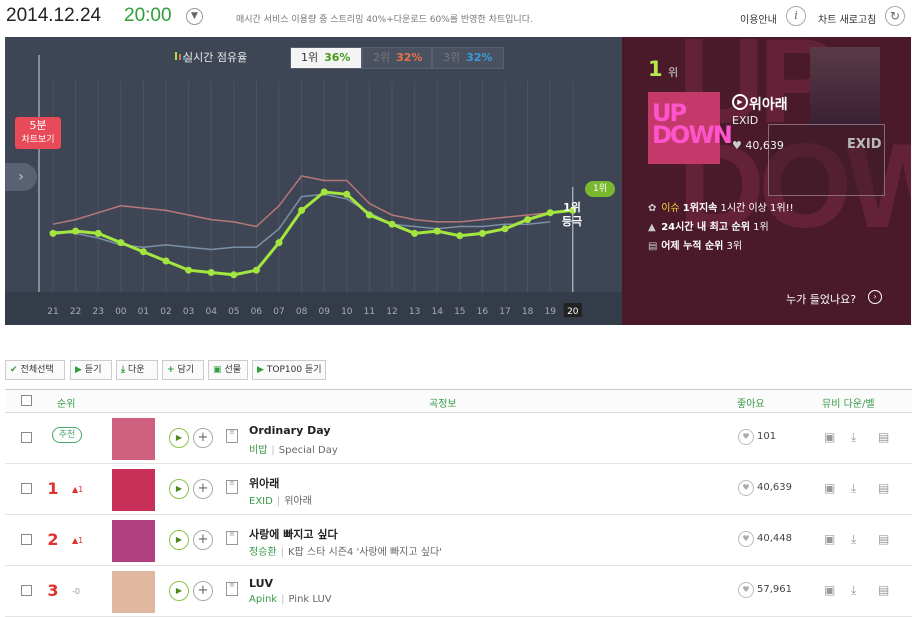 This screenshot has height=617, width=912. What do you see at coordinates (261, 583) in the screenshot?
I see `song-title: LUV` at bounding box center [261, 583].